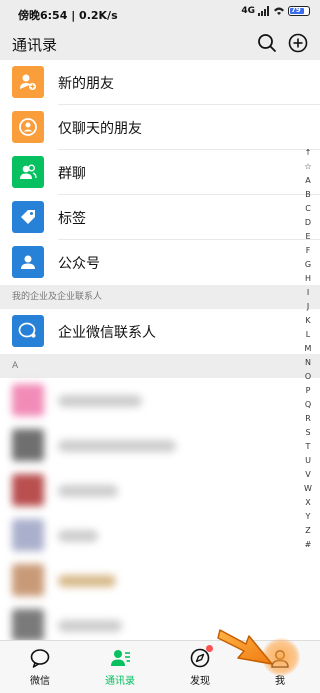  I want to click on index-letter: M, so click(308, 349).